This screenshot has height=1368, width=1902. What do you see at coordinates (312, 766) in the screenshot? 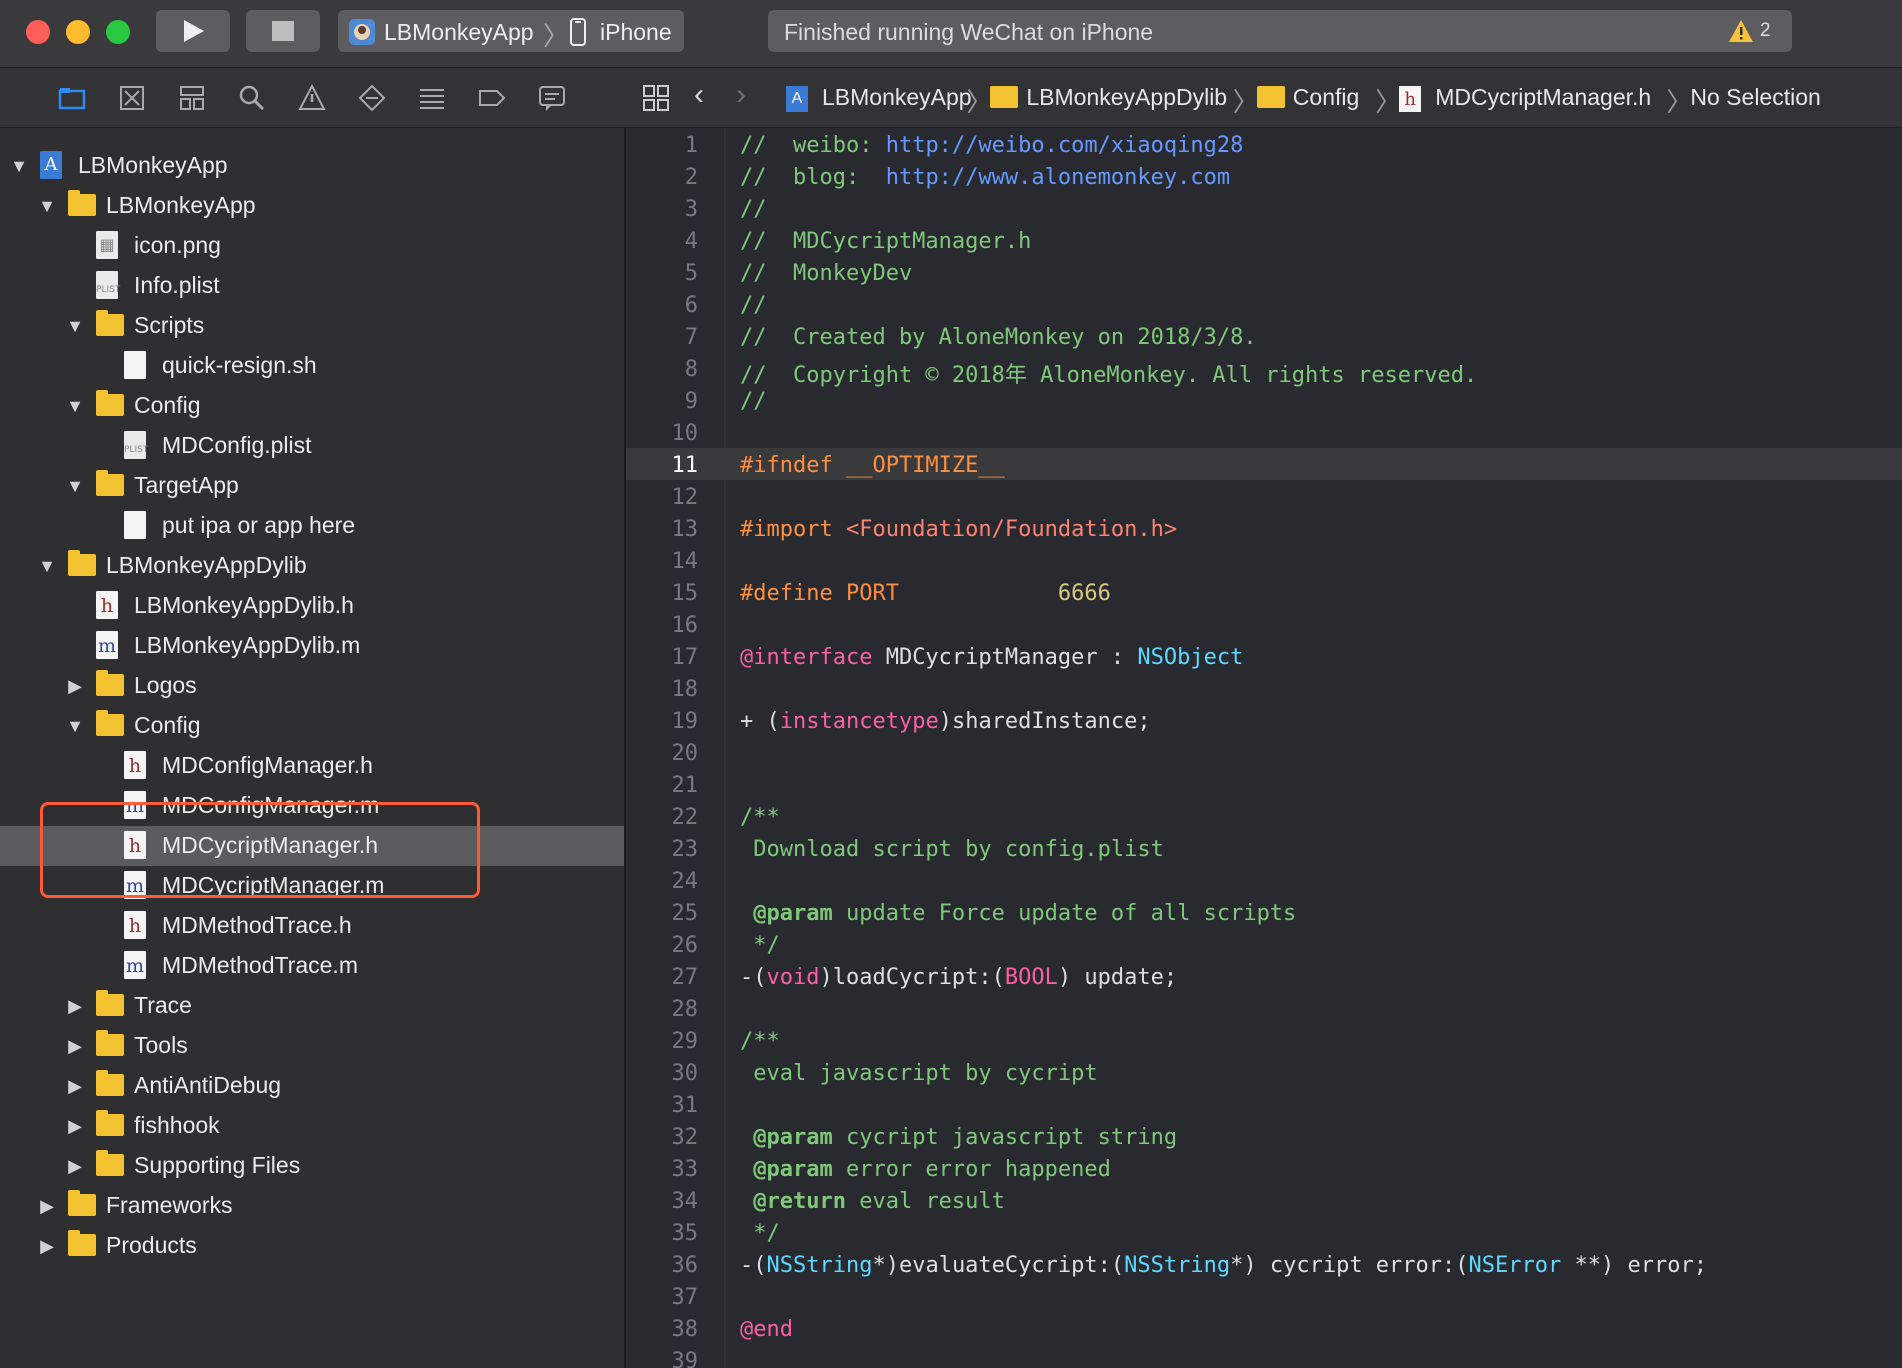
I see `tree-file-row: h MDConfigManager.h` at bounding box center [312, 766].